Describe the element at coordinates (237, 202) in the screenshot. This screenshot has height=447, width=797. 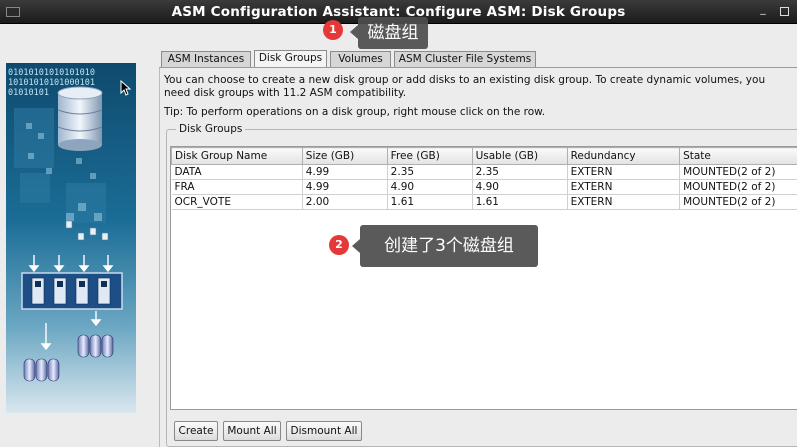
I see `table-cell: OCR_VOTE` at that location.